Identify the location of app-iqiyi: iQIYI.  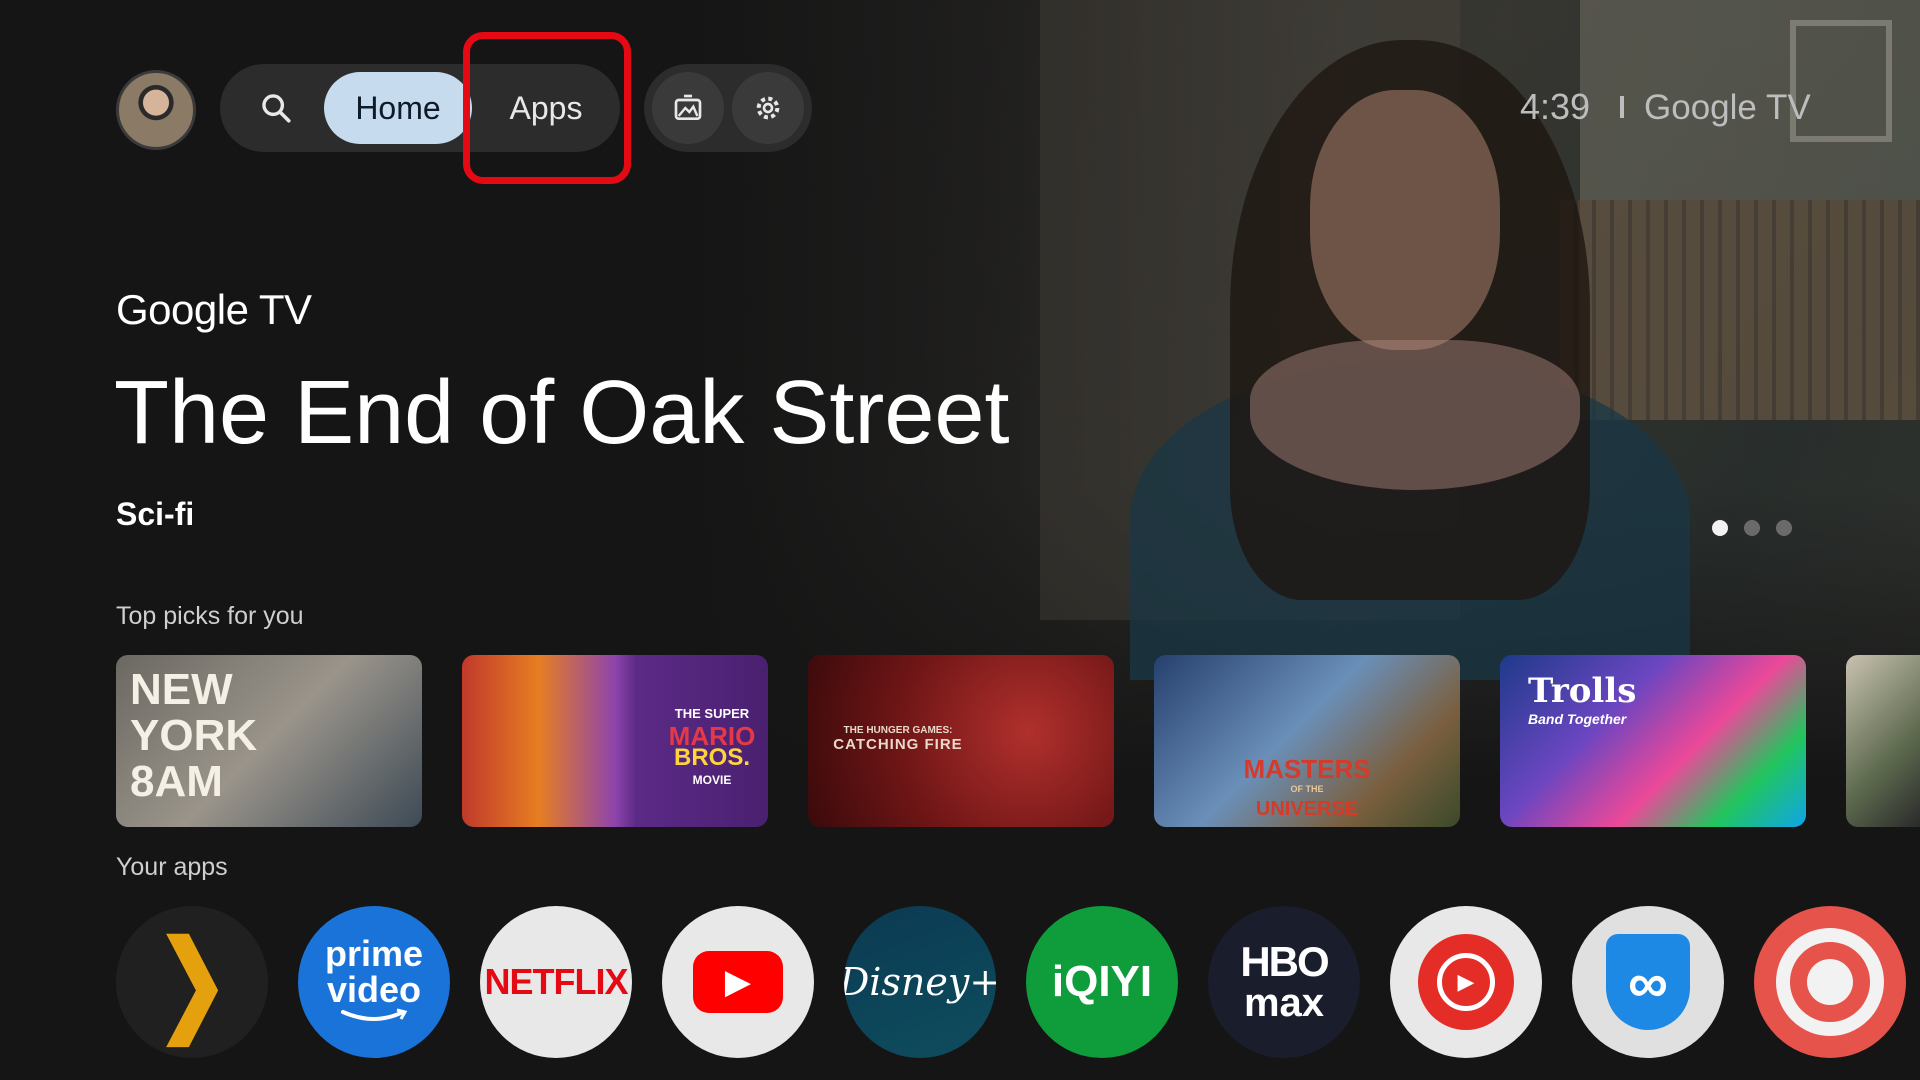
(1102, 982).